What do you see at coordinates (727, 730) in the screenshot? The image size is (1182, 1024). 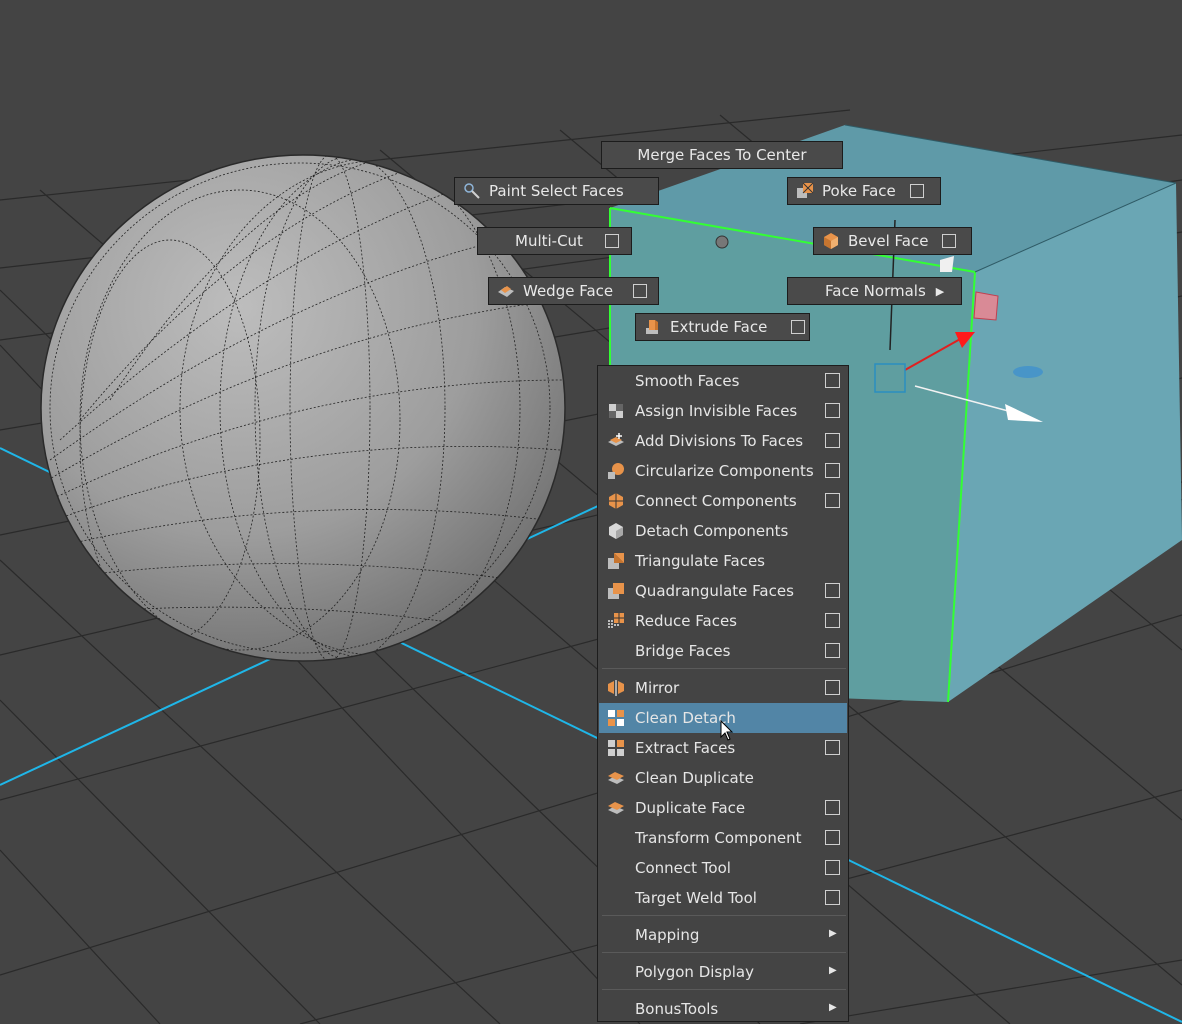 I see `mouse-cursor-icon` at bounding box center [727, 730].